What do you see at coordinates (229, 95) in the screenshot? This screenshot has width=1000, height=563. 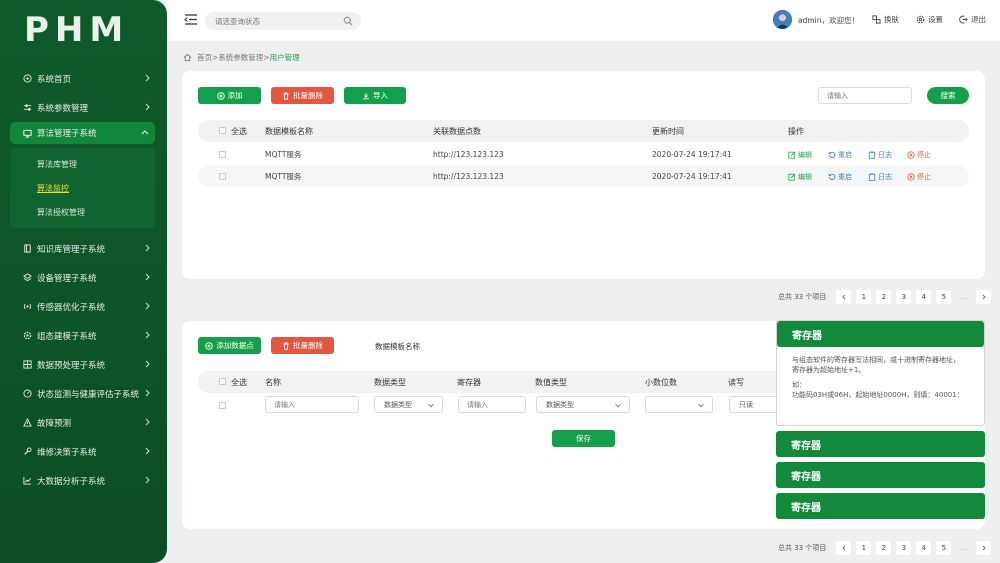 I see `add-button: 添加` at bounding box center [229, 95].